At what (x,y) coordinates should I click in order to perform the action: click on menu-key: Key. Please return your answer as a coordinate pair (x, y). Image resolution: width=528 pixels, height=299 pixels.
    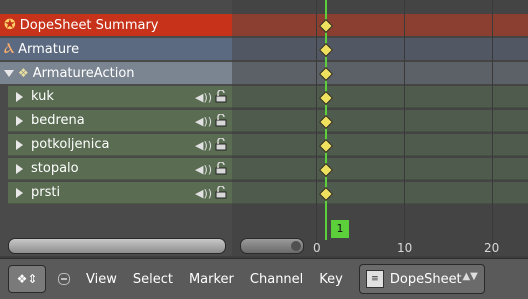
    Looking at the image, I should click on (331, 279).